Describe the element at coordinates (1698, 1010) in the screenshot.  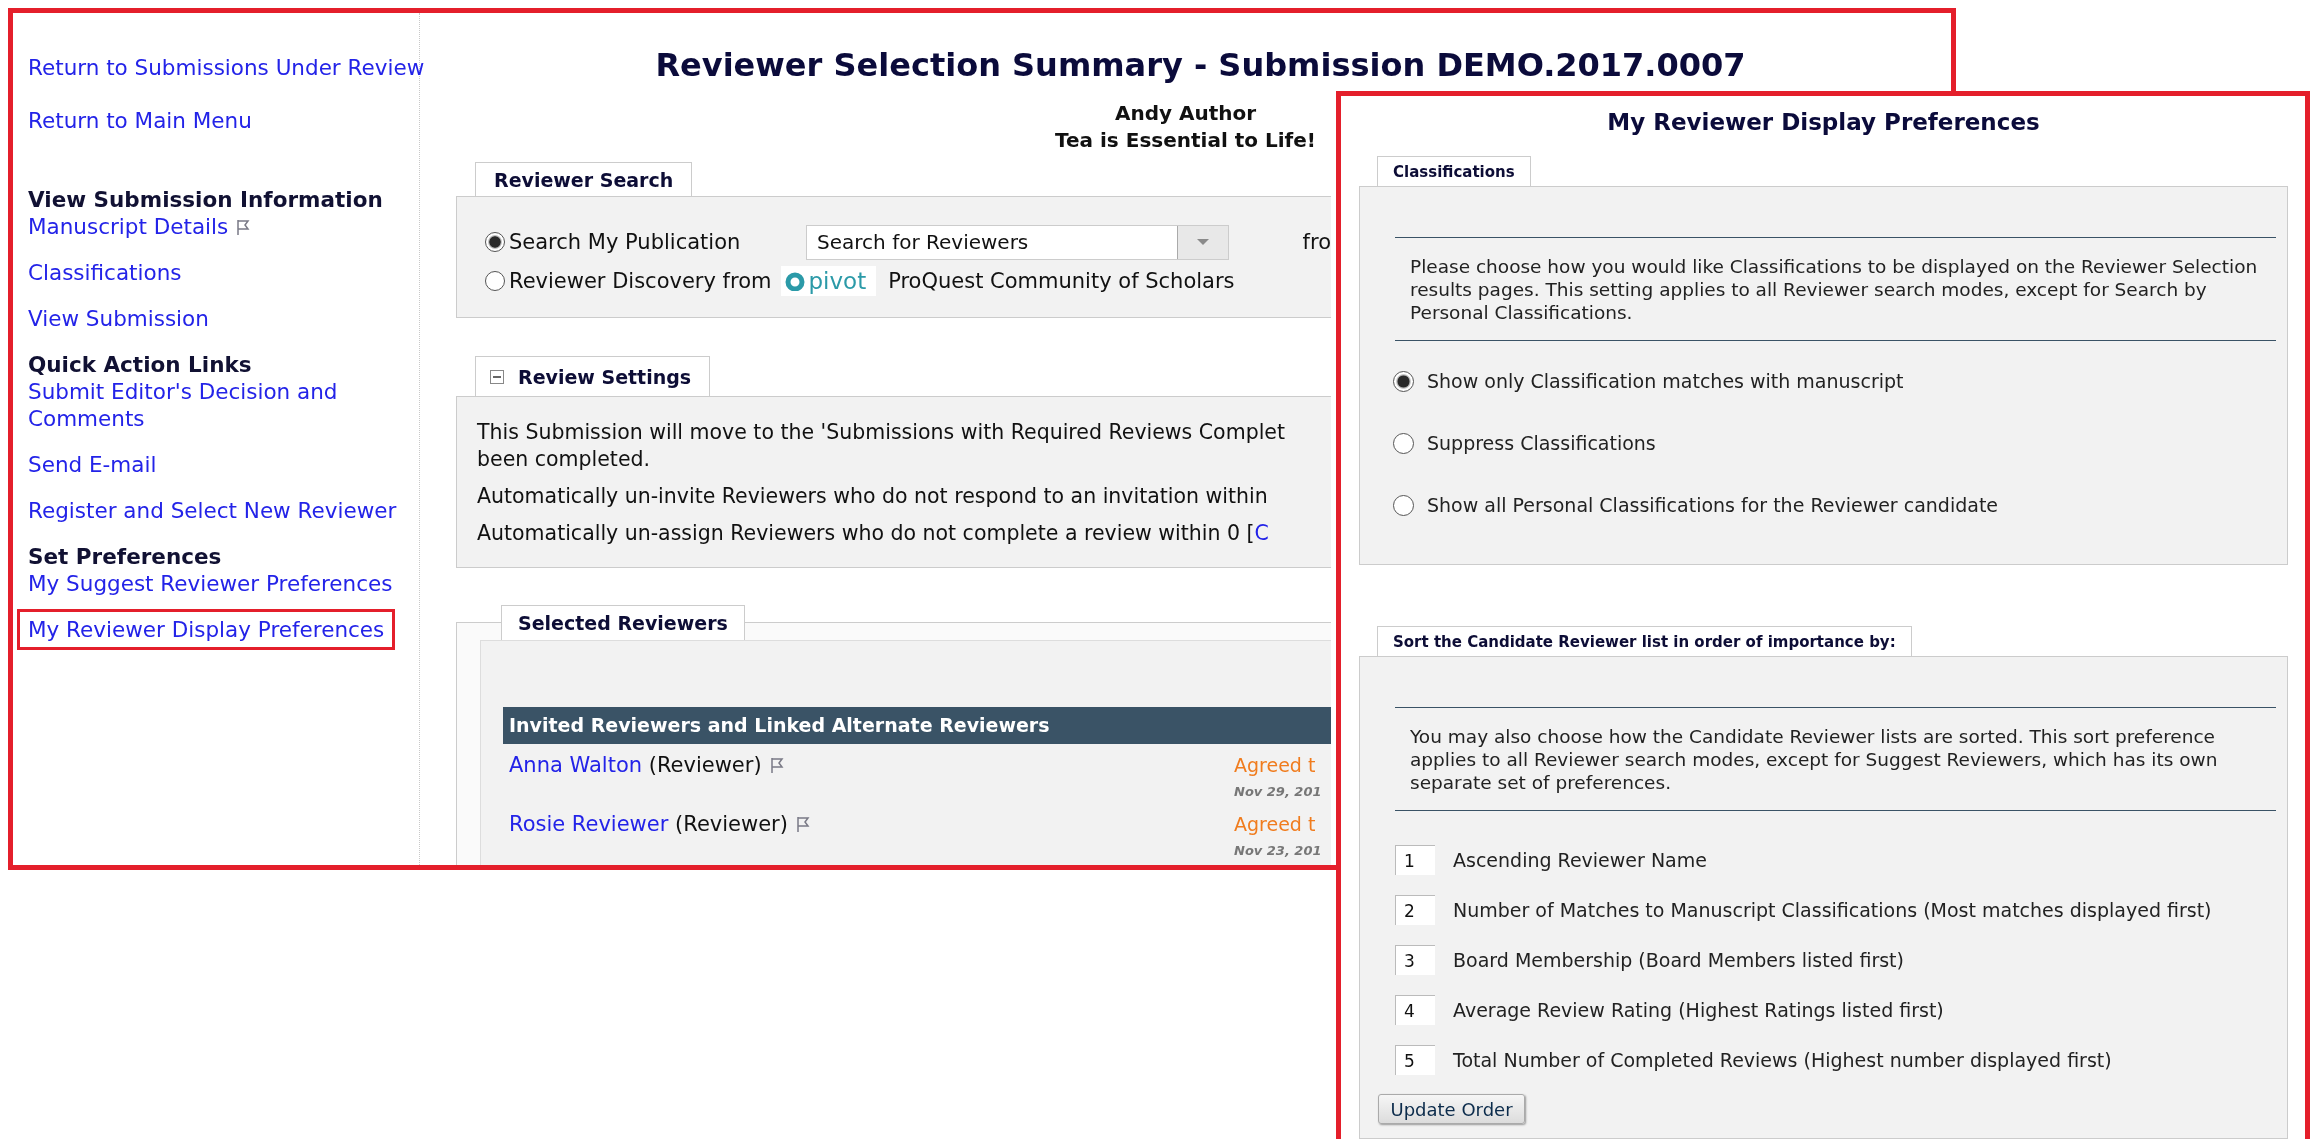
I see `criterion-label: Average Review Rating (Highest Ratings listed first)` at that location.